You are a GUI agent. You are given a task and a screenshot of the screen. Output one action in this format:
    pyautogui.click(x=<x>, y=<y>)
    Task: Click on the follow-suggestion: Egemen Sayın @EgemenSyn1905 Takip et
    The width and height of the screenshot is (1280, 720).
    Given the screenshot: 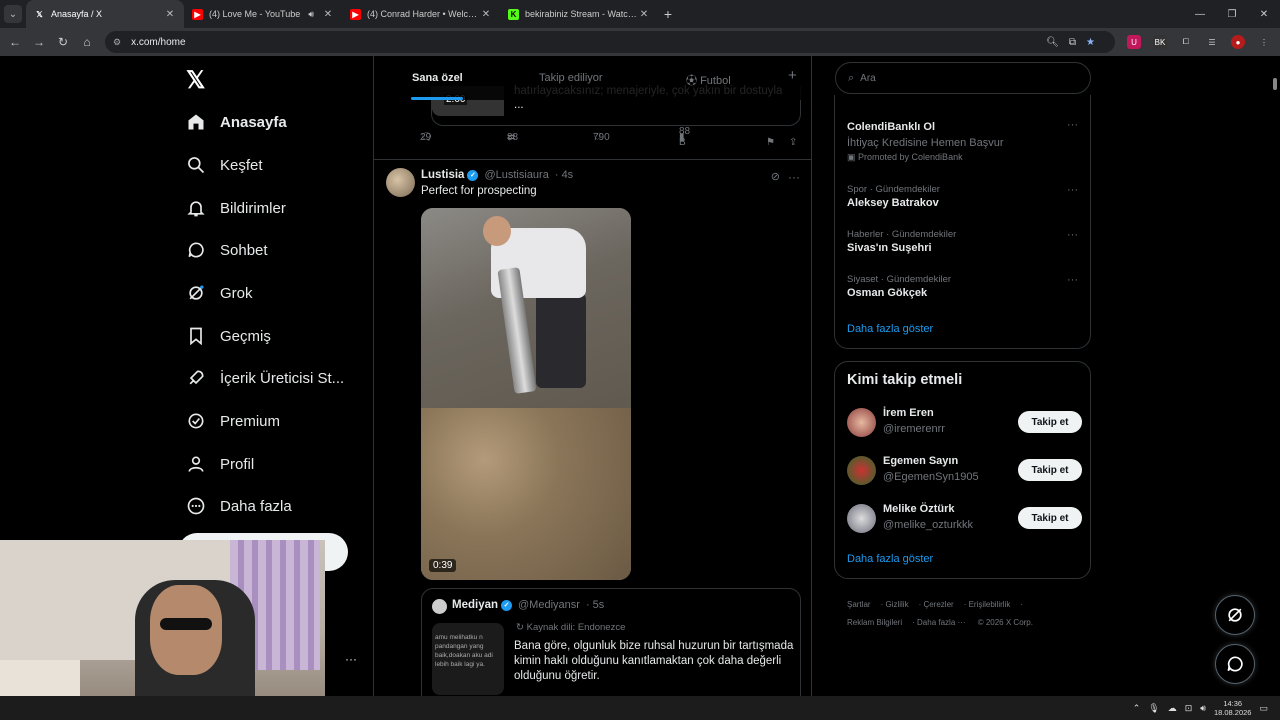 What is the action you would take?
    pyautogui.click(x=964, y=471)
    